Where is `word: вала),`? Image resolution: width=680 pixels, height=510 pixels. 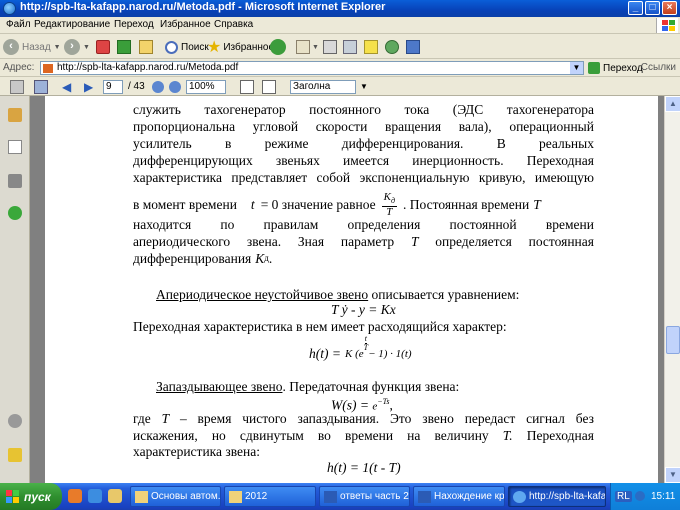 word: вала), is located at coordinates (475, 126).